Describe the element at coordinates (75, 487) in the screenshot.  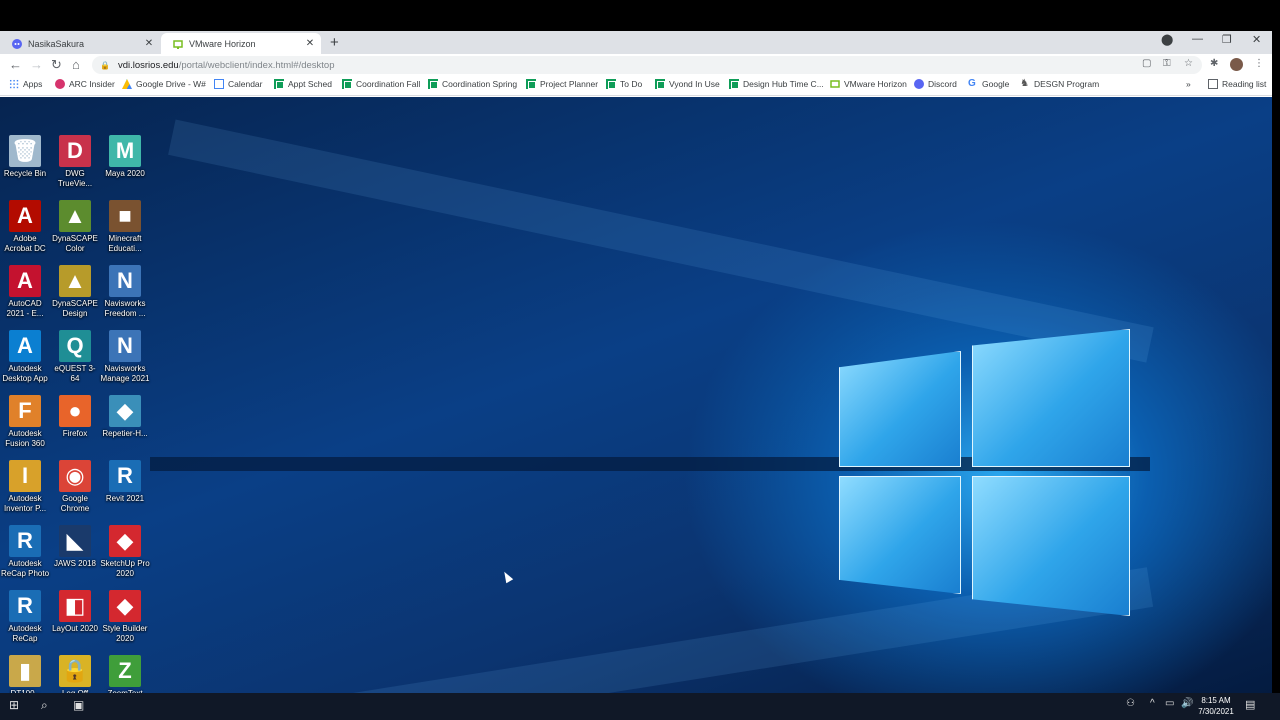
I see `desktop-icon: ◉ Google Chrome` at that location.